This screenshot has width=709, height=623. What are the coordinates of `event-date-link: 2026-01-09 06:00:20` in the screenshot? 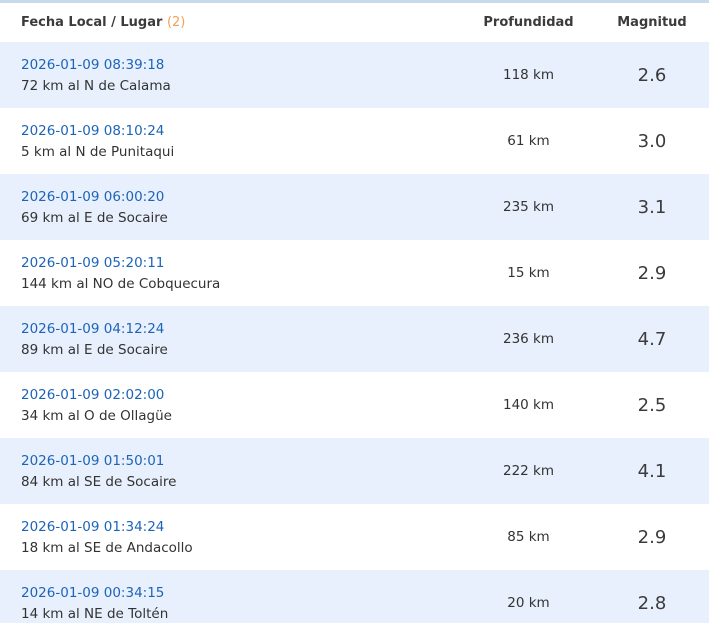 It's located at (241, 197).